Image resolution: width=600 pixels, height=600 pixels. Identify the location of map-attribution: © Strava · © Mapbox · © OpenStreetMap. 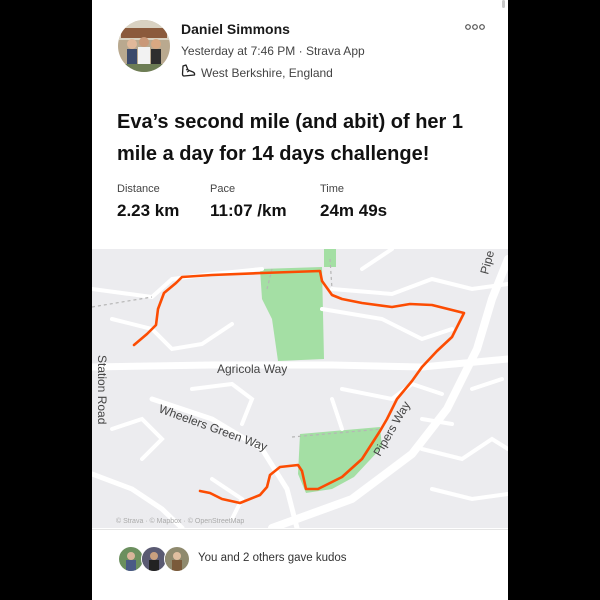
(180, 521).